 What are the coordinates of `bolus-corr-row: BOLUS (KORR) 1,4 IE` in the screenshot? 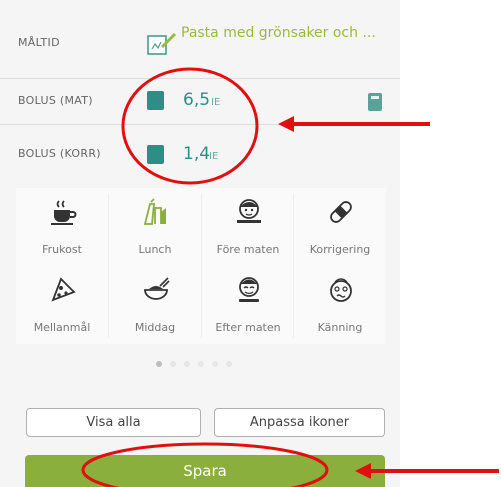 It's located at (200, 151).